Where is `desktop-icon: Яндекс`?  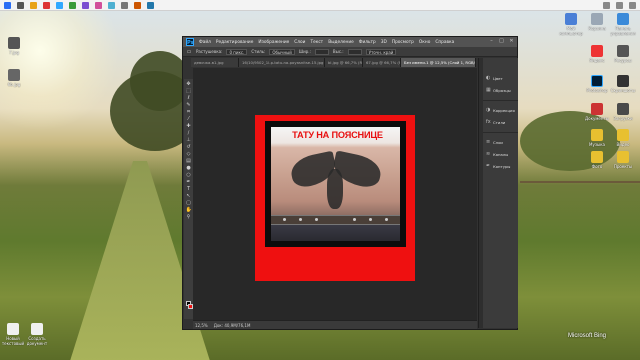
desktop-icon: Яндекс is located at coordinates (597, 54).